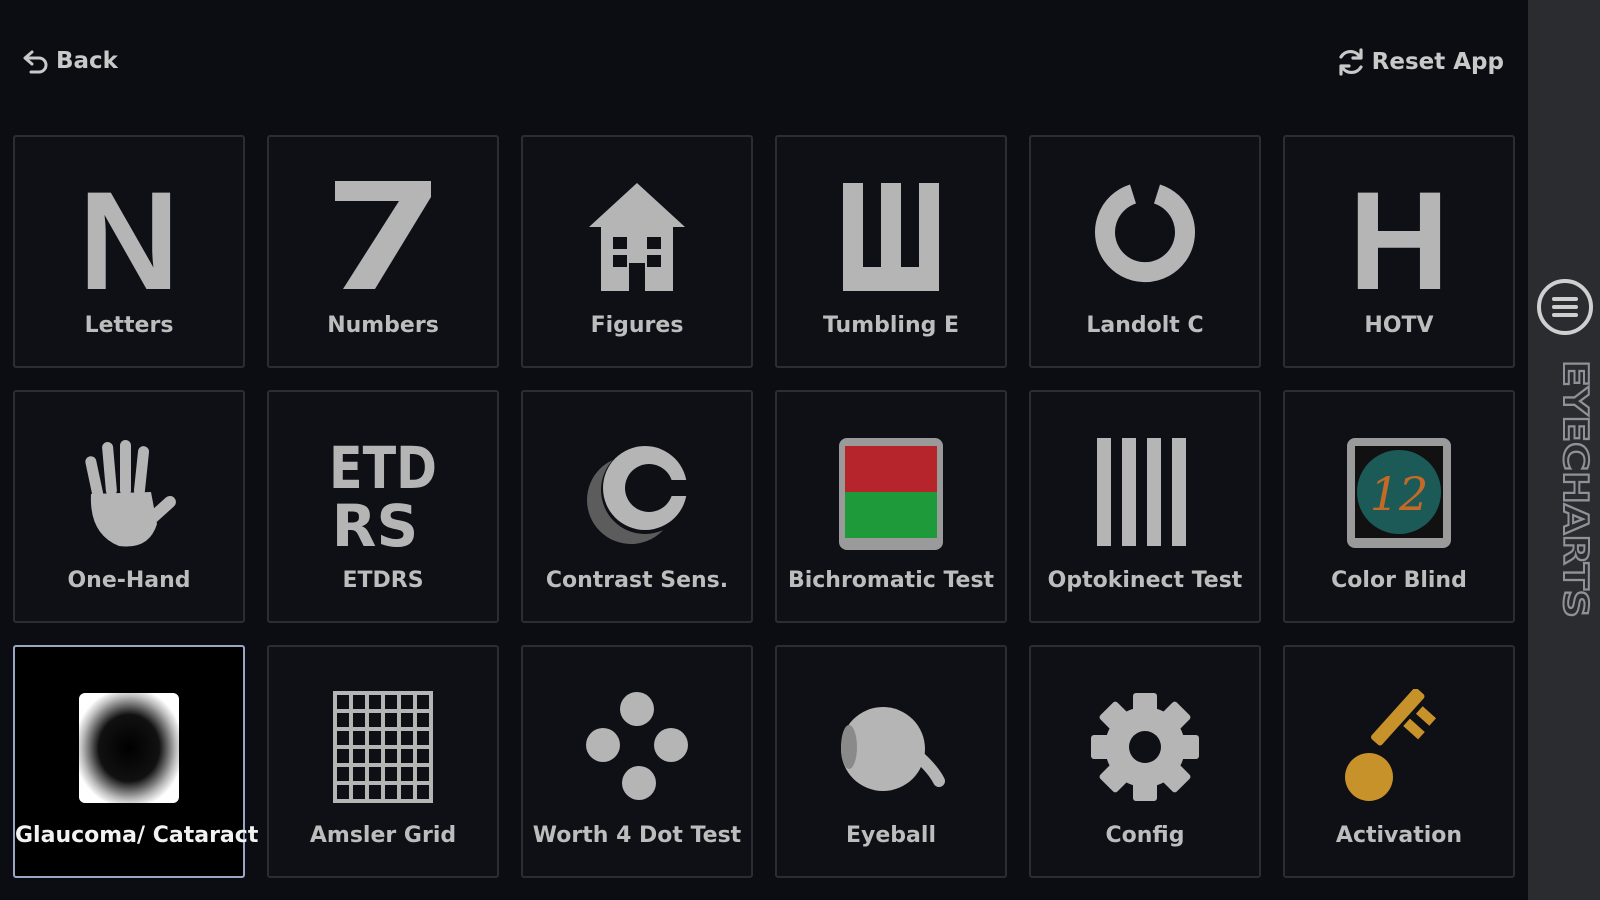 The height and width of the screenshot is (900, 1600). I want to click on reset-app-label: Reset App, so click(1437, 62).